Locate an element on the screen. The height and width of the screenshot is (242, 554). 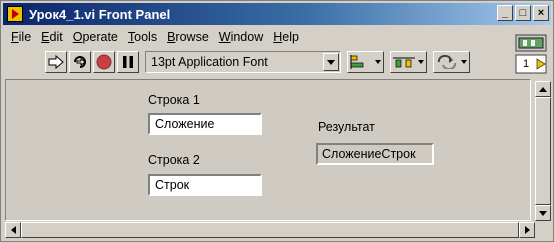
run-arrow-icon is located at coordinates (56, 62).